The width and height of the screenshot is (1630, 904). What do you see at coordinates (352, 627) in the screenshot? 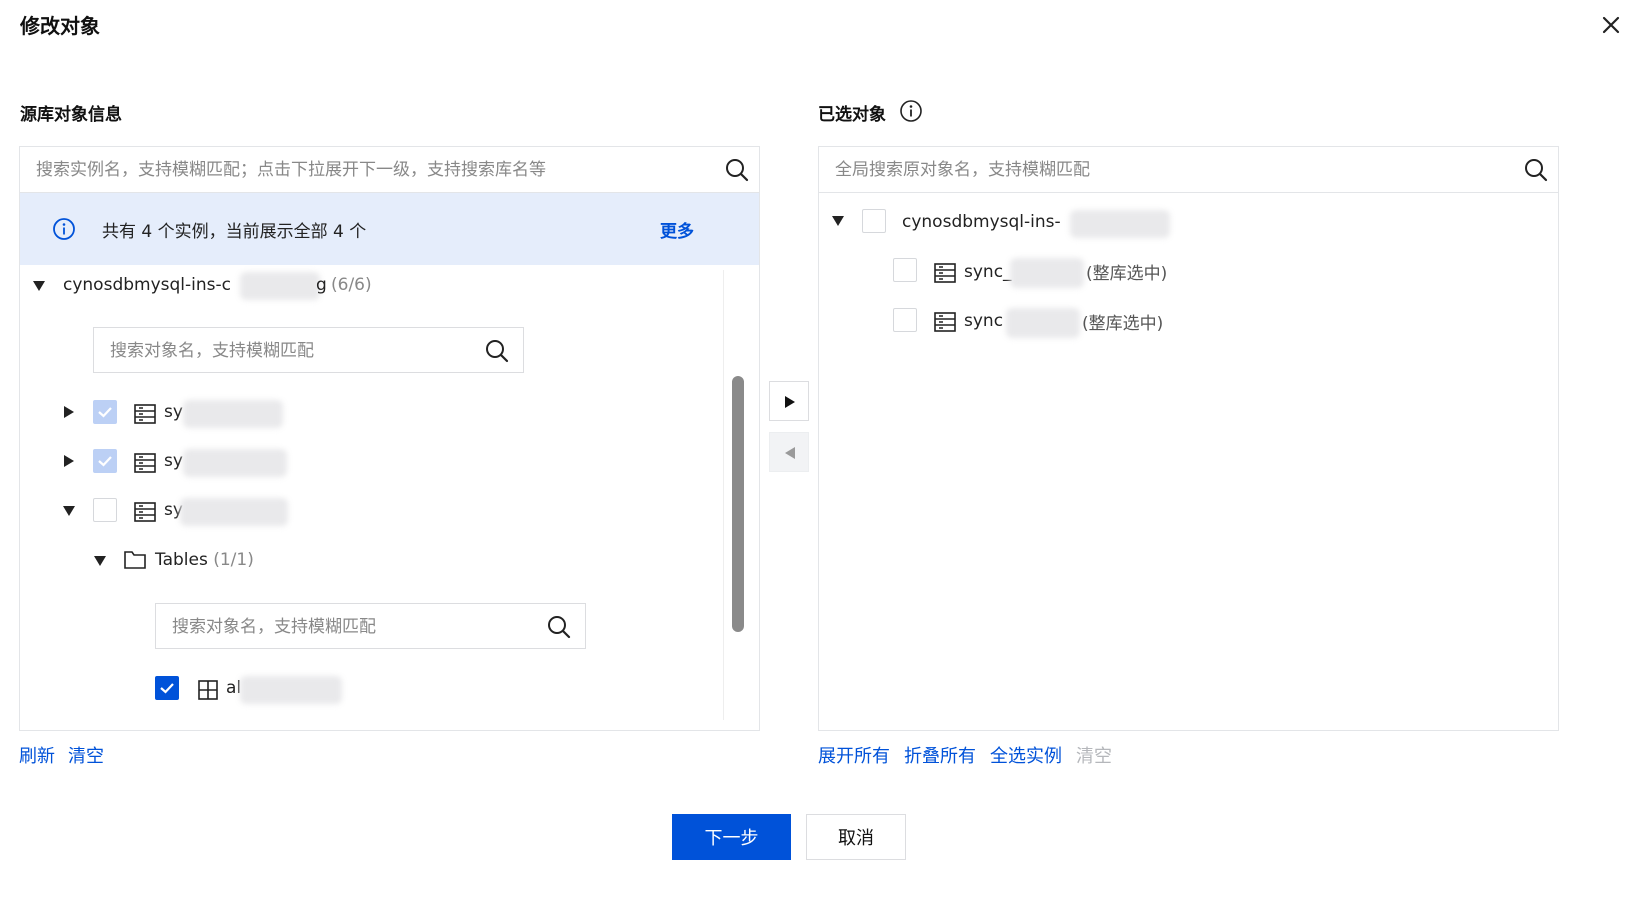
I see `table-search-input` at bounding box center [352, 627].